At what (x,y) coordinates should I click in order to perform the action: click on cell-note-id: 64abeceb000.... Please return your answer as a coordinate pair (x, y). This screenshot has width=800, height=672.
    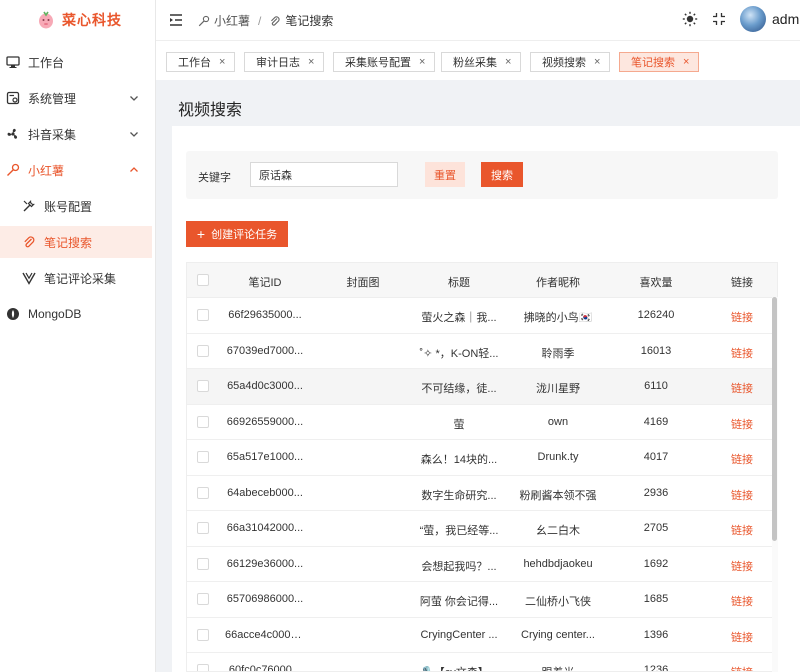
    Looking at the image, I should click on (265, 492).